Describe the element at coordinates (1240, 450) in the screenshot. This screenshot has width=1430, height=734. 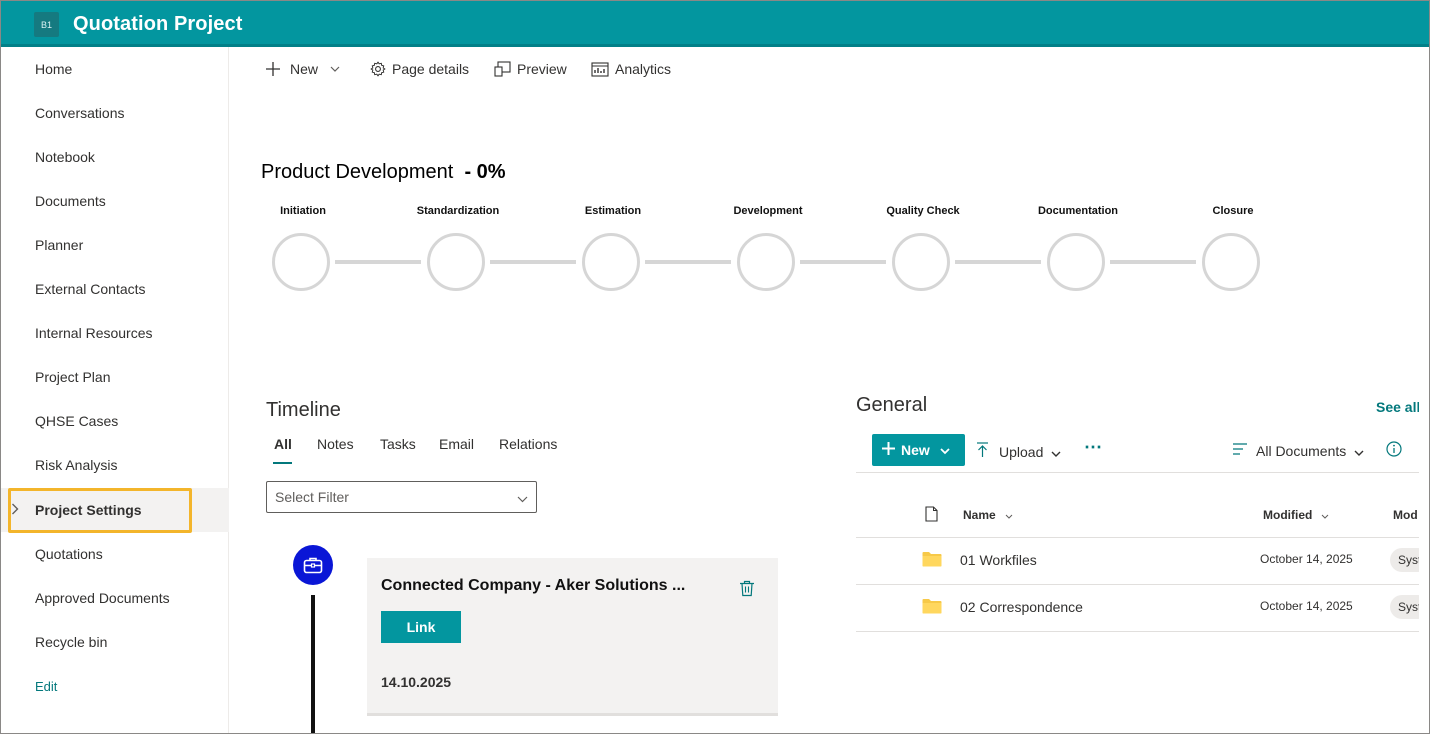
I see `view-list-icon` at that location.